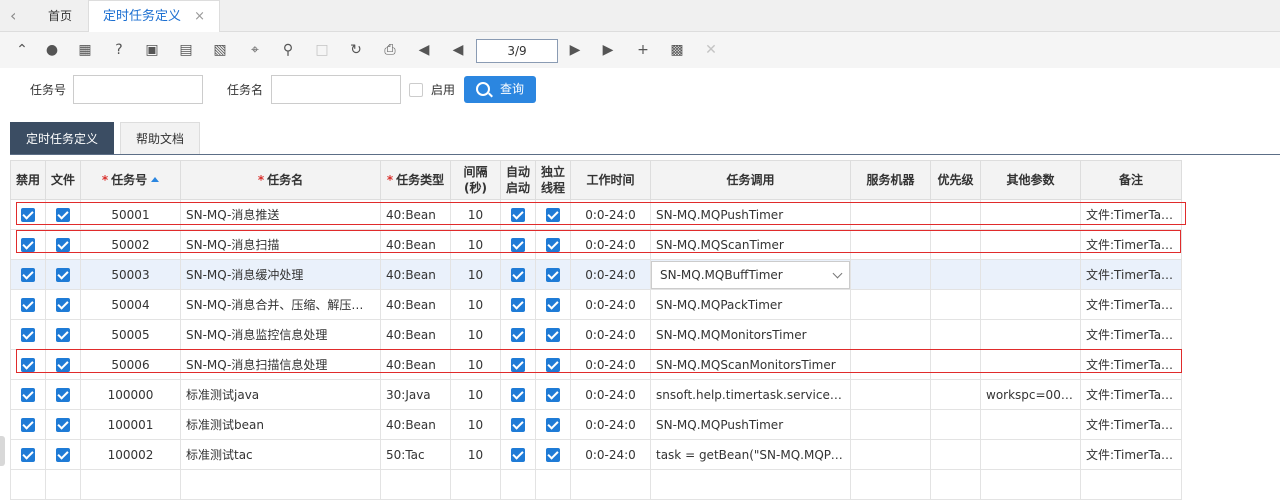 The image size is (1280, 500). Describe the element at coordinates (220, 50) in the screenshot. I see `clipboard-icon: ▧` at that location.